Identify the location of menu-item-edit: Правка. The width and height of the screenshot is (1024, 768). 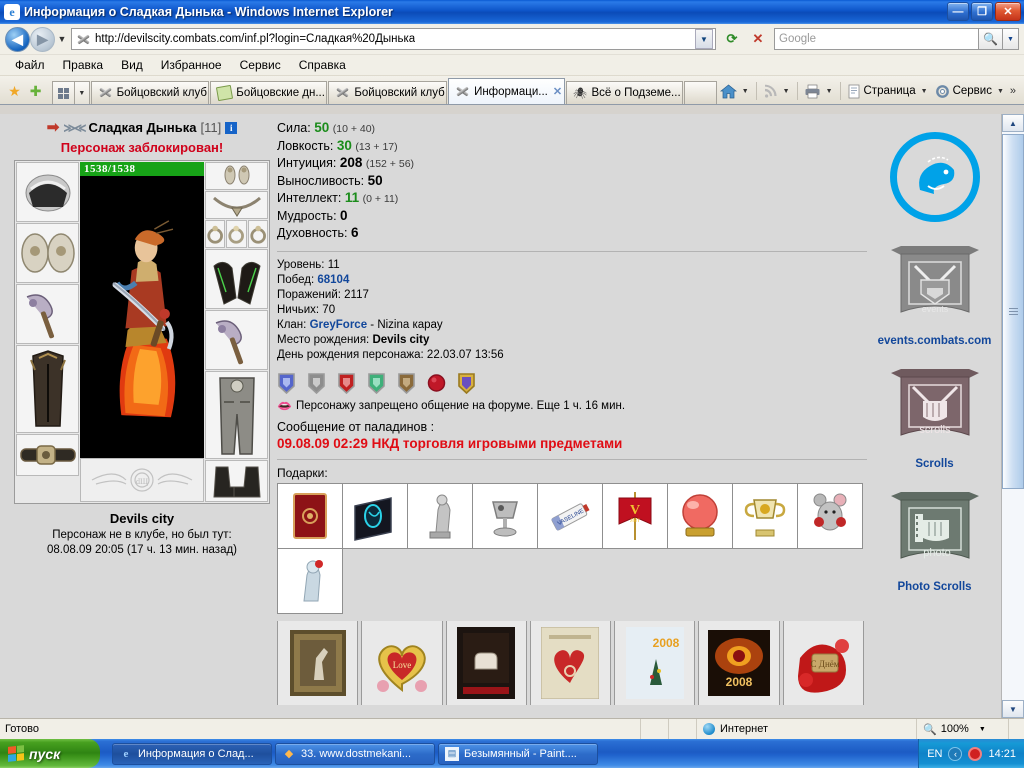
(83, 65).